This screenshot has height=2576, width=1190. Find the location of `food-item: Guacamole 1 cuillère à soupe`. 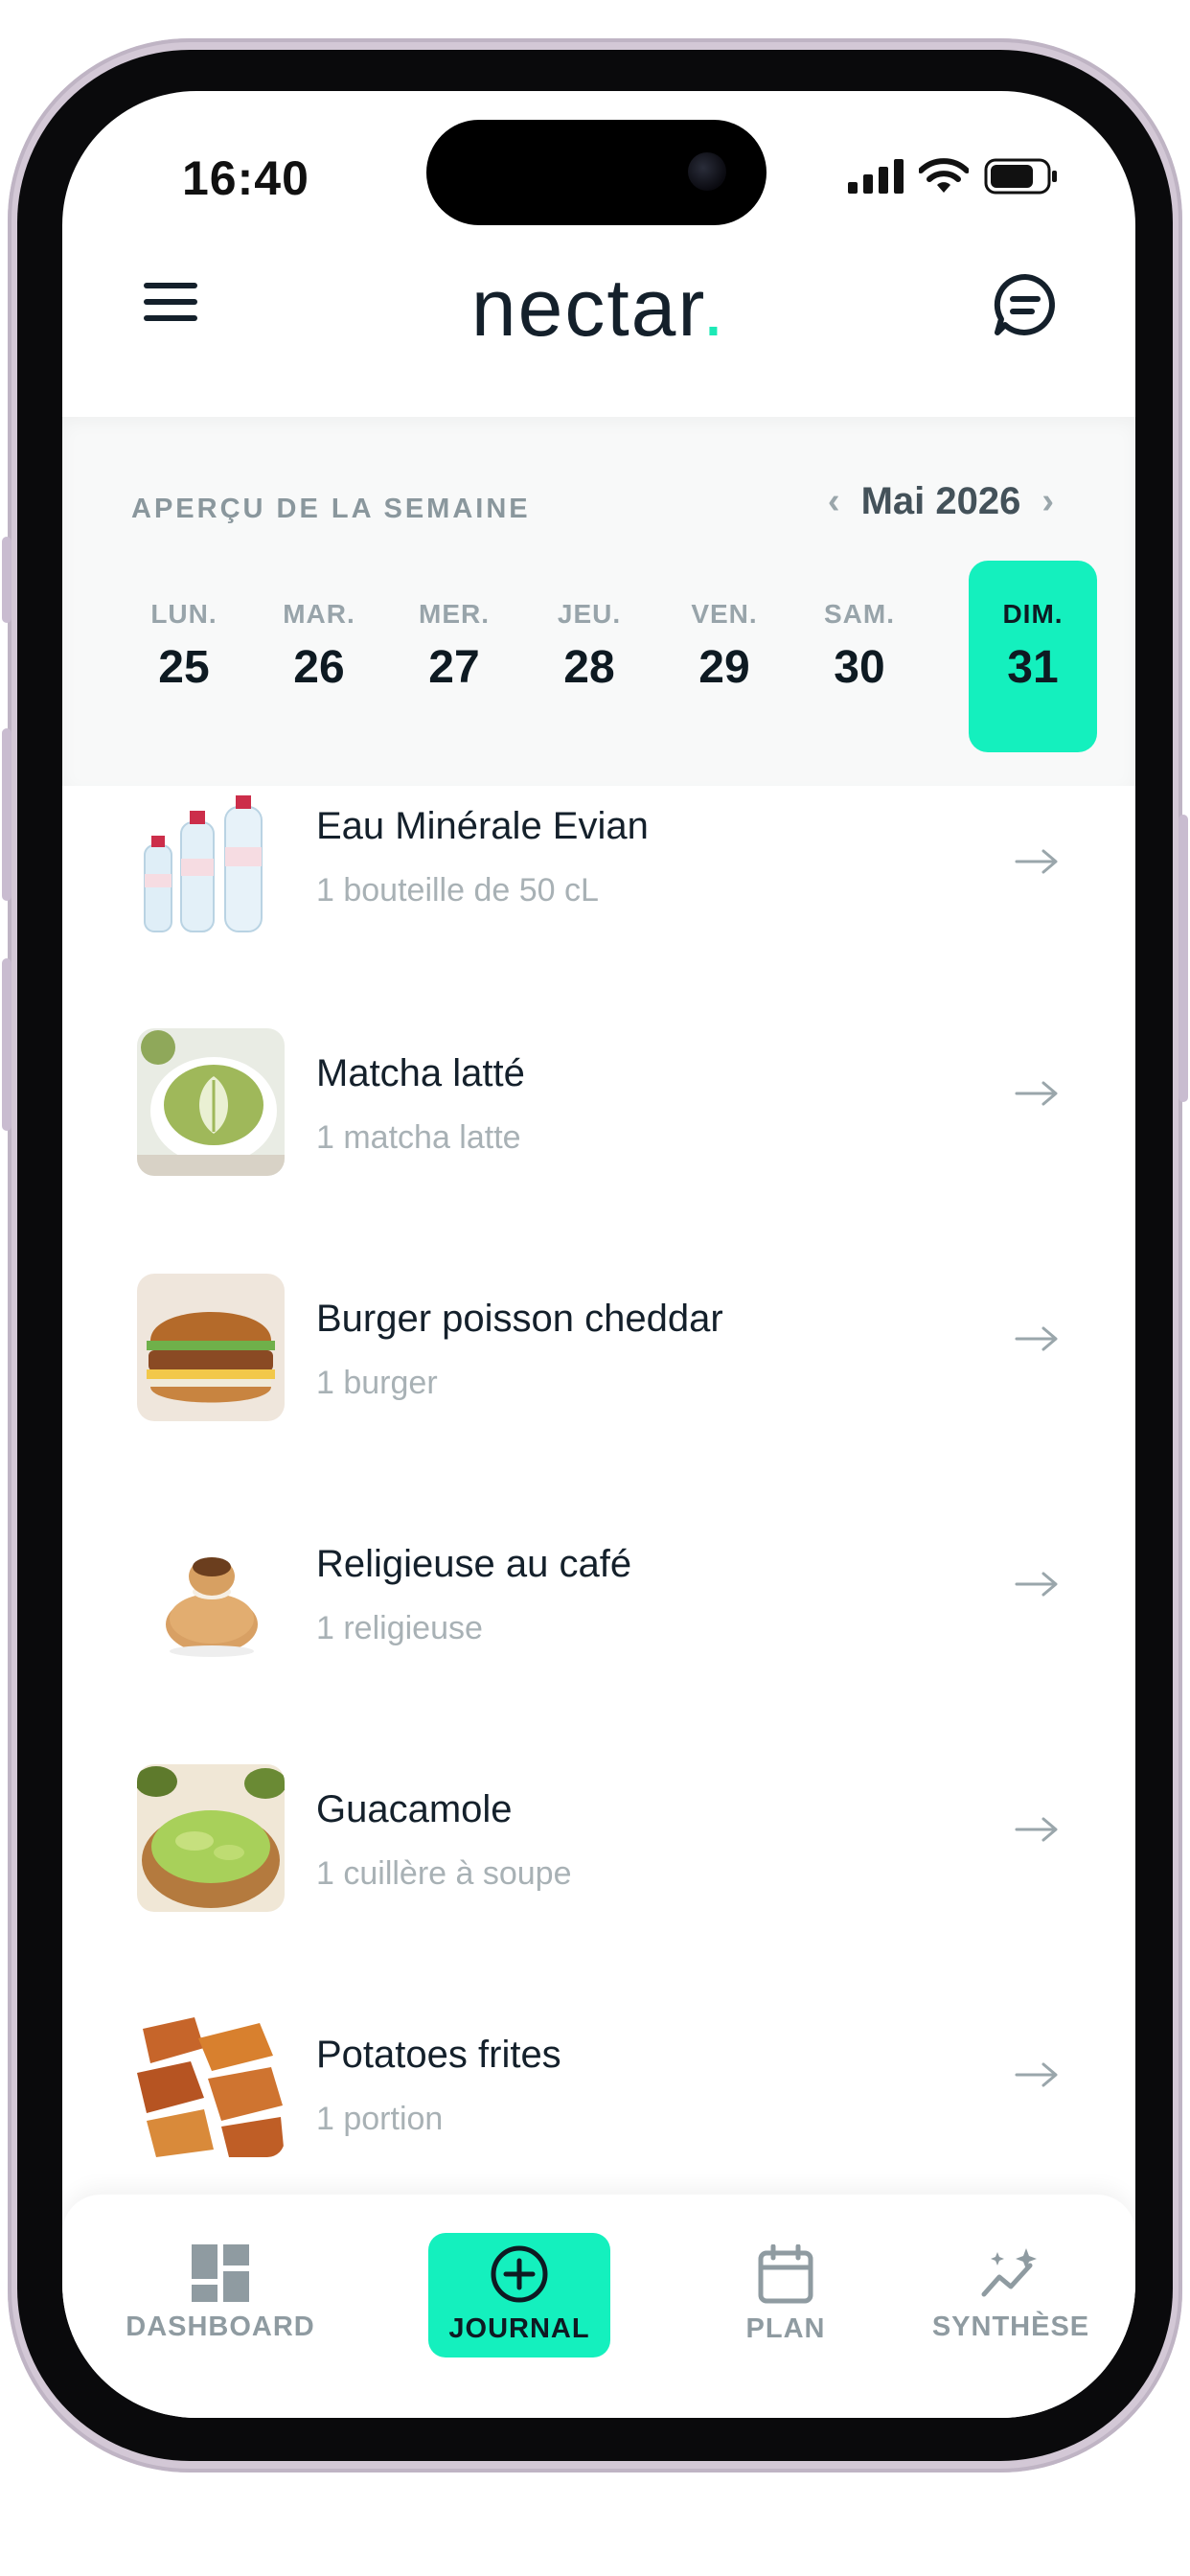

food-item: Guacamole 1 cuillère à soupe is located at coordinates (599, 1834).